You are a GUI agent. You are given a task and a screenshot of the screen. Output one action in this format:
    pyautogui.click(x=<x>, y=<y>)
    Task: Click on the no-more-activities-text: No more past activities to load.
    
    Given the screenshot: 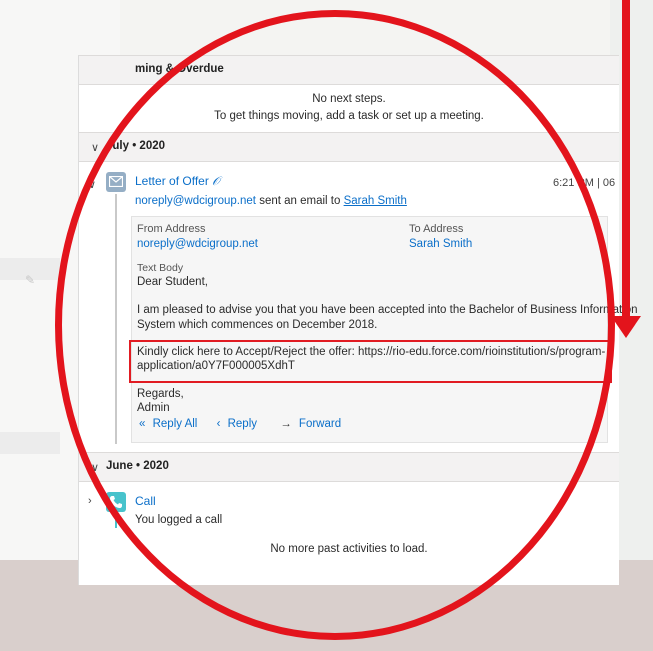 What is the action you would take?
    pyautogui.click(x=349, y=549)
    